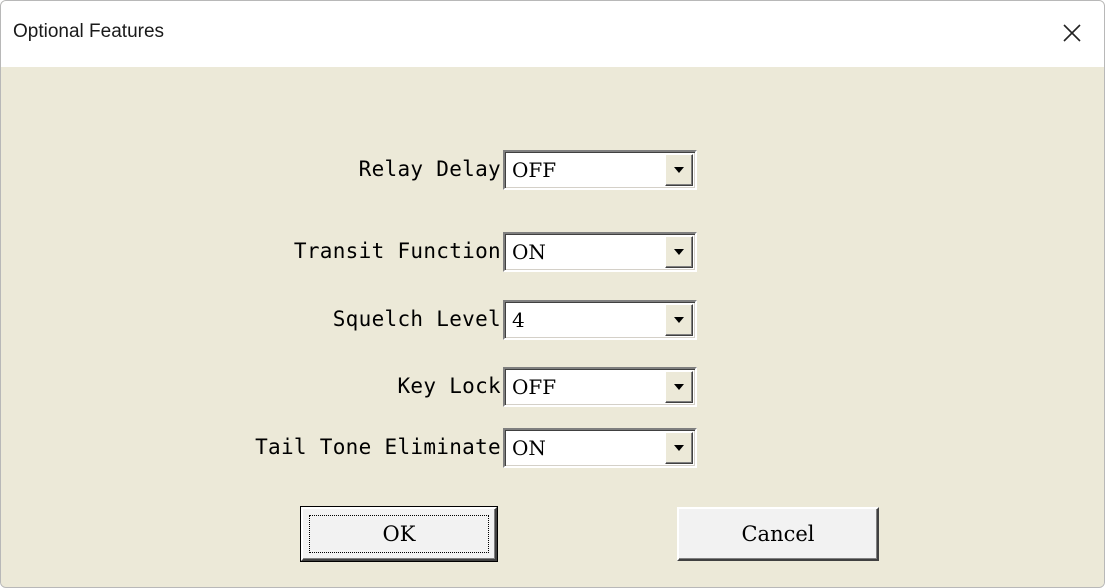 Image resolution: width=1105 pixels, height=588 pixels. Describe the element at coordinates (600, 252) in the screenshot. I see `transit-function-dropdown: ON` at that location.